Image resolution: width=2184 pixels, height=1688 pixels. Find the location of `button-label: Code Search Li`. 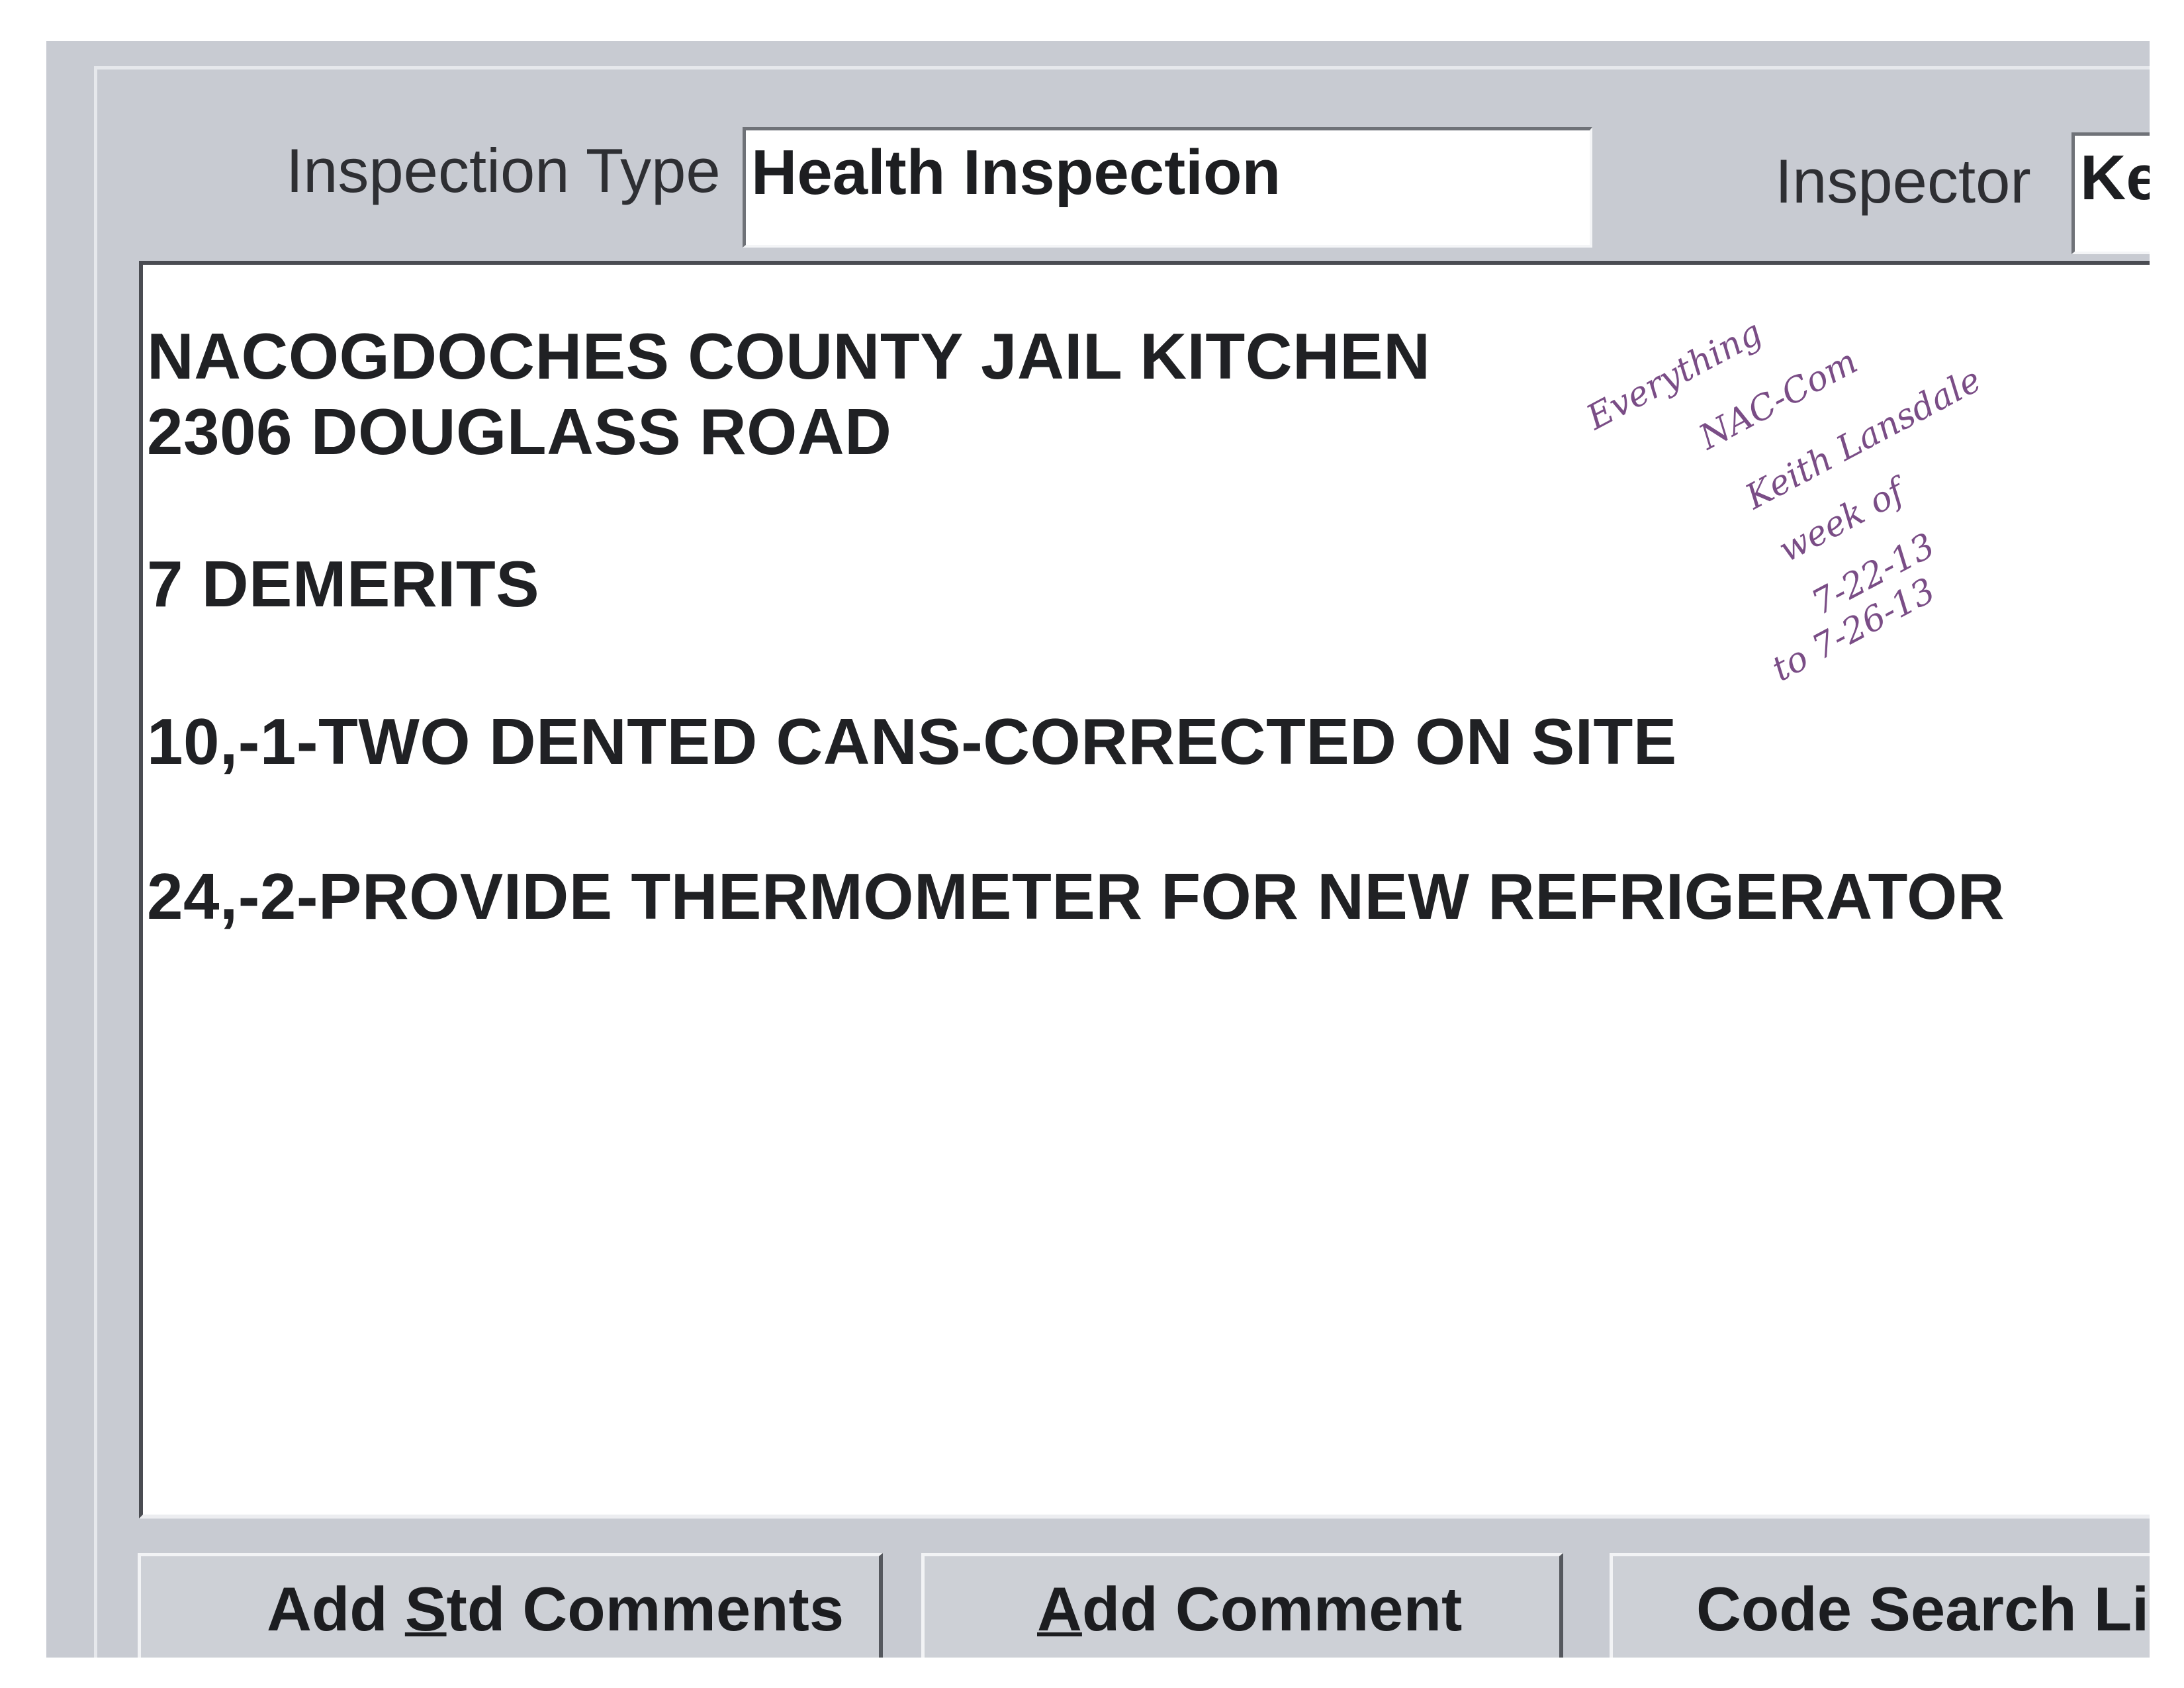

button-label: Code Search Li is located at coordinates (1923, 1609).